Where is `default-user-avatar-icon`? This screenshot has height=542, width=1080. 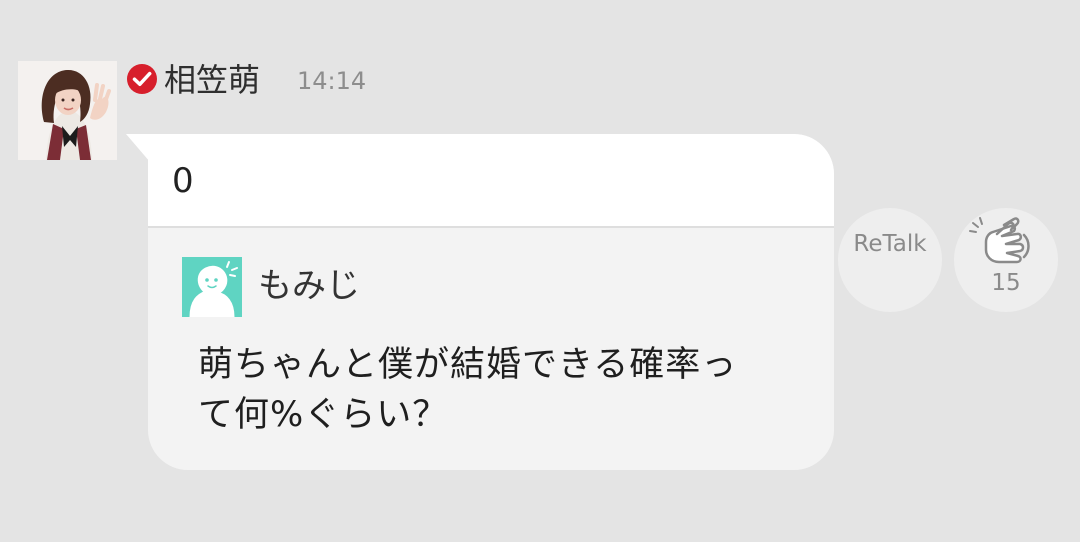
default-user-avatar-icon is located at coordinates (212, 287).